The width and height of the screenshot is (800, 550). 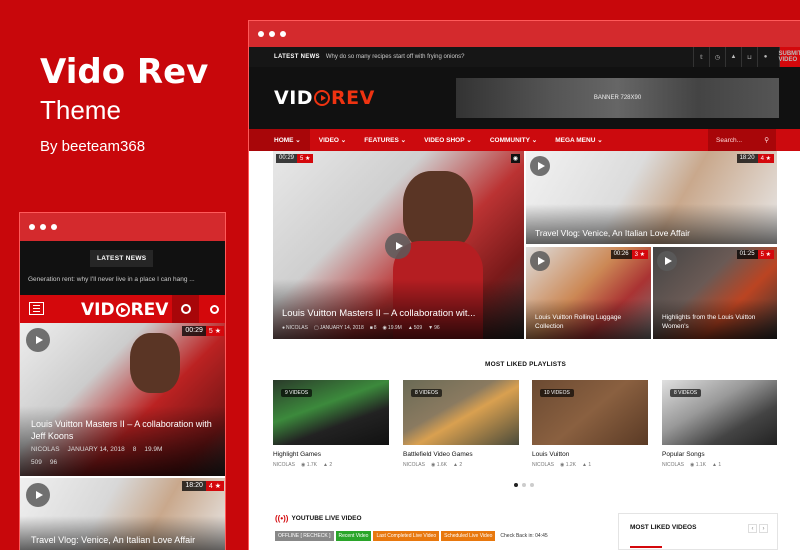 I want to click on hamburger-menu-icon, so click(x=36, y=308).